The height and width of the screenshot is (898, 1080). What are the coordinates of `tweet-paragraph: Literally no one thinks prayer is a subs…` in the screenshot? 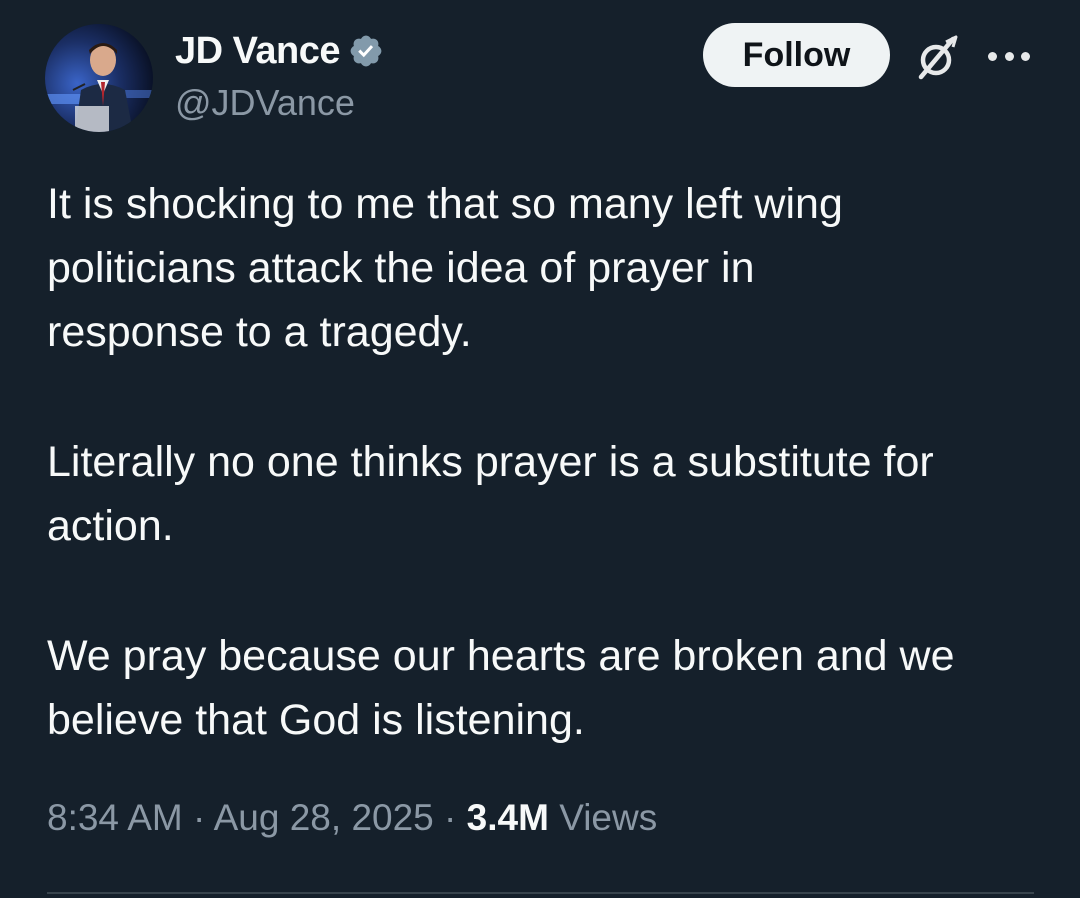 It's located at (490, 494).